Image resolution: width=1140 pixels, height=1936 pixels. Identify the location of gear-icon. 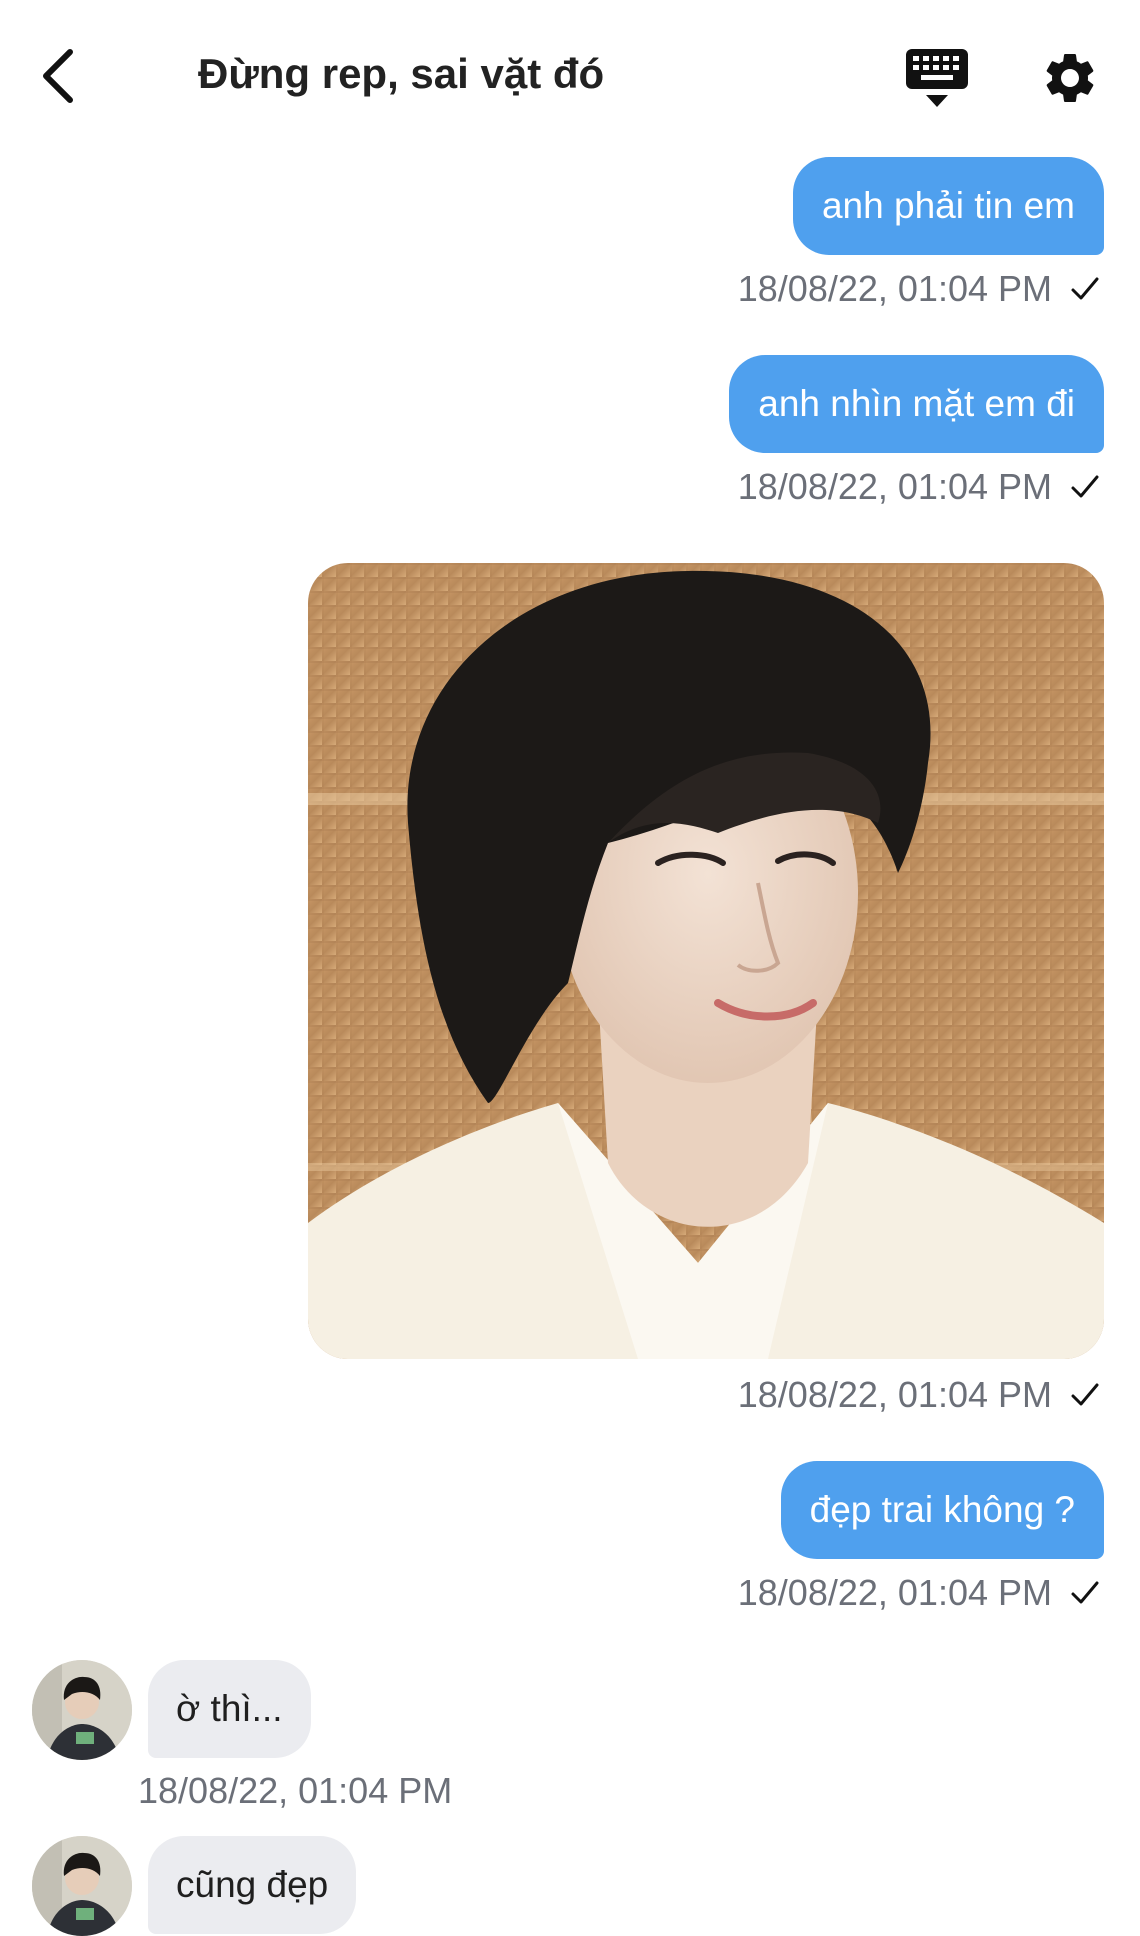
(1070, 77).